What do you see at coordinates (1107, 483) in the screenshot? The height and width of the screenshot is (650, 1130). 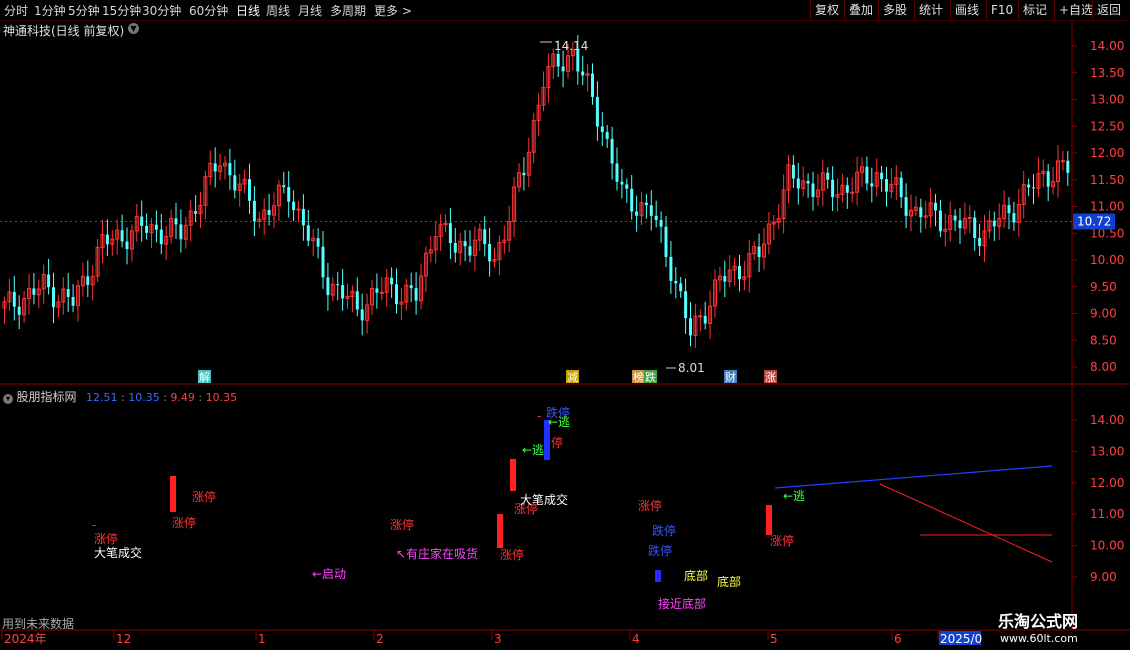 I see `indicator-tick-label: 12.00` at bounding box center [1107, 483].